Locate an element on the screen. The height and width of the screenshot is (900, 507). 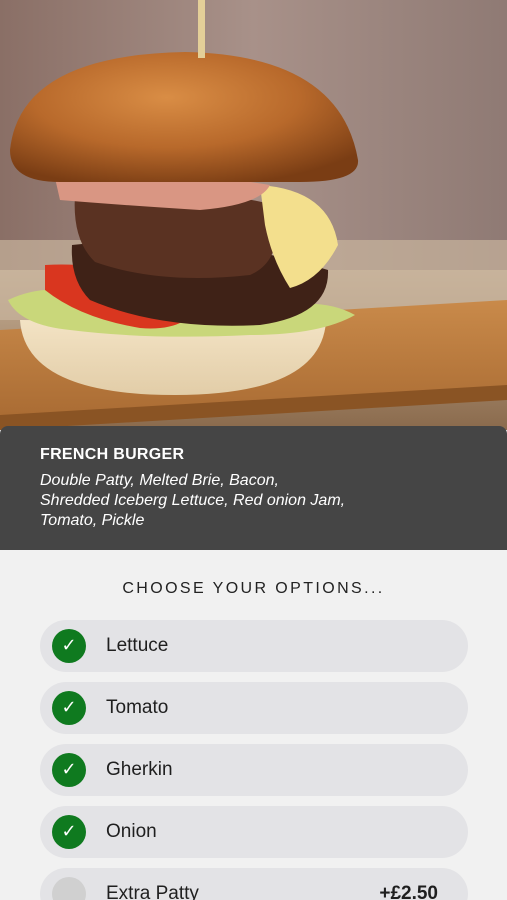
option-label: Onion is located at coordinates (131, 831).